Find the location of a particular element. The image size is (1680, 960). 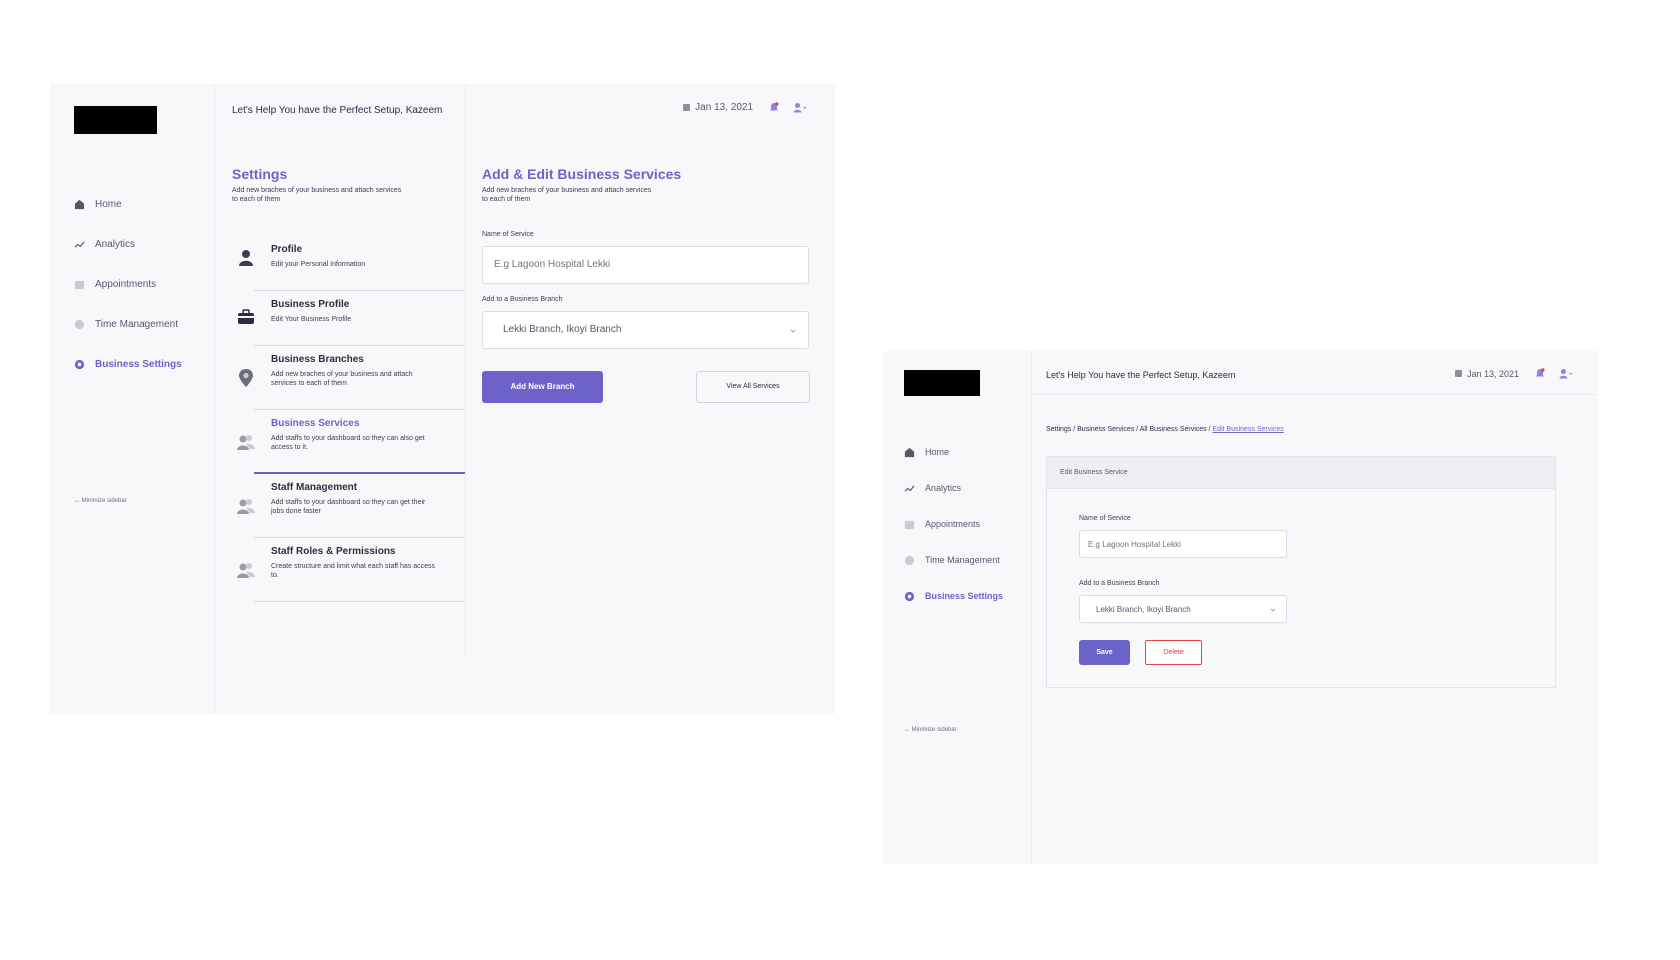

menu-item-title: Staff Roles & Permissions is located at coordinates (333, 551).